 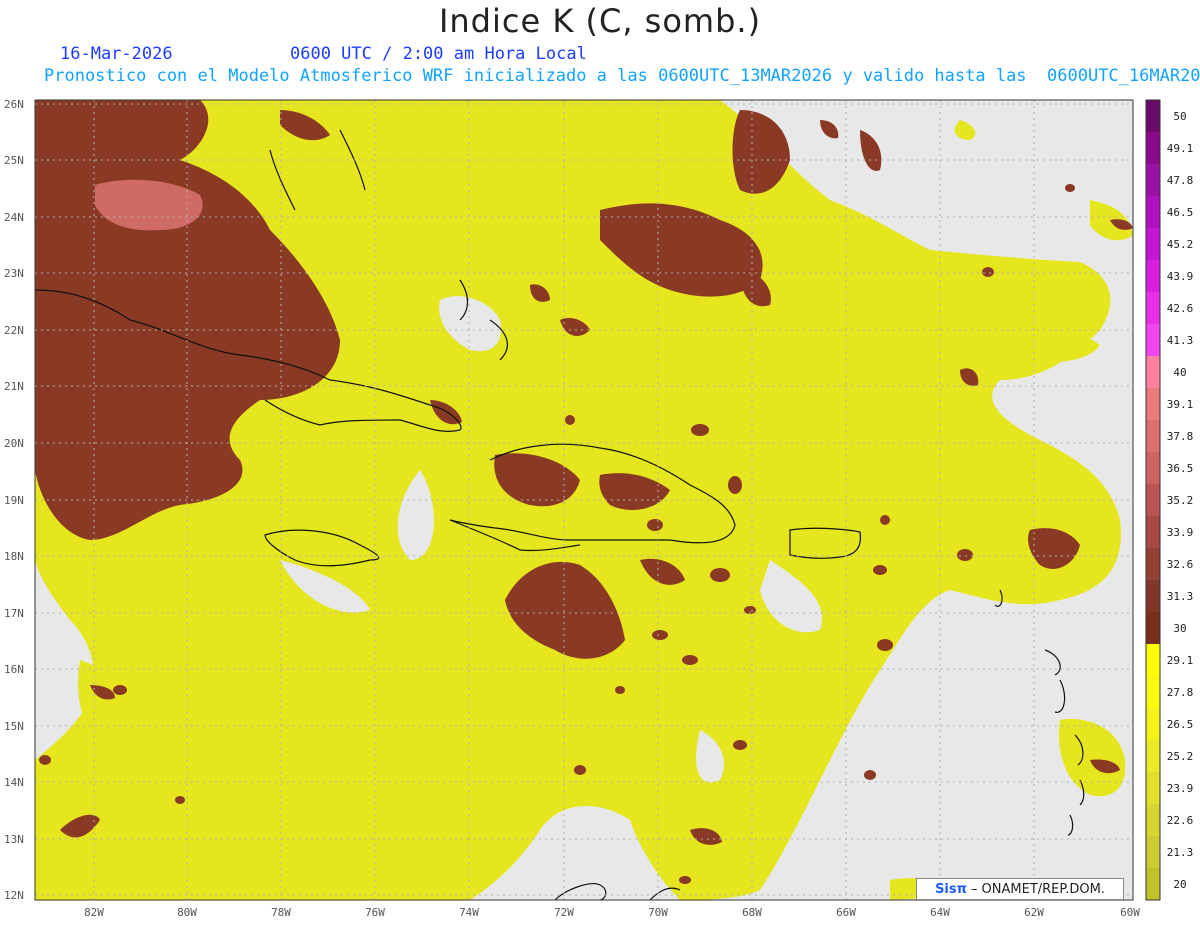 I want to click on colorbar-label: 25.2, so click(x=1180, y=756).